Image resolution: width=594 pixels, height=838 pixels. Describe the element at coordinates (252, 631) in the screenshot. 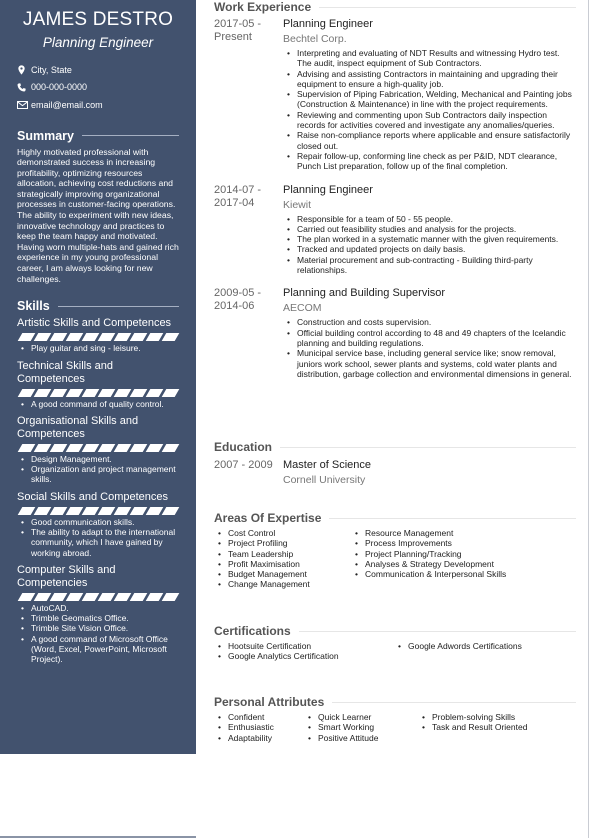

I see `certifications-heading-text: Certifications` at that location.